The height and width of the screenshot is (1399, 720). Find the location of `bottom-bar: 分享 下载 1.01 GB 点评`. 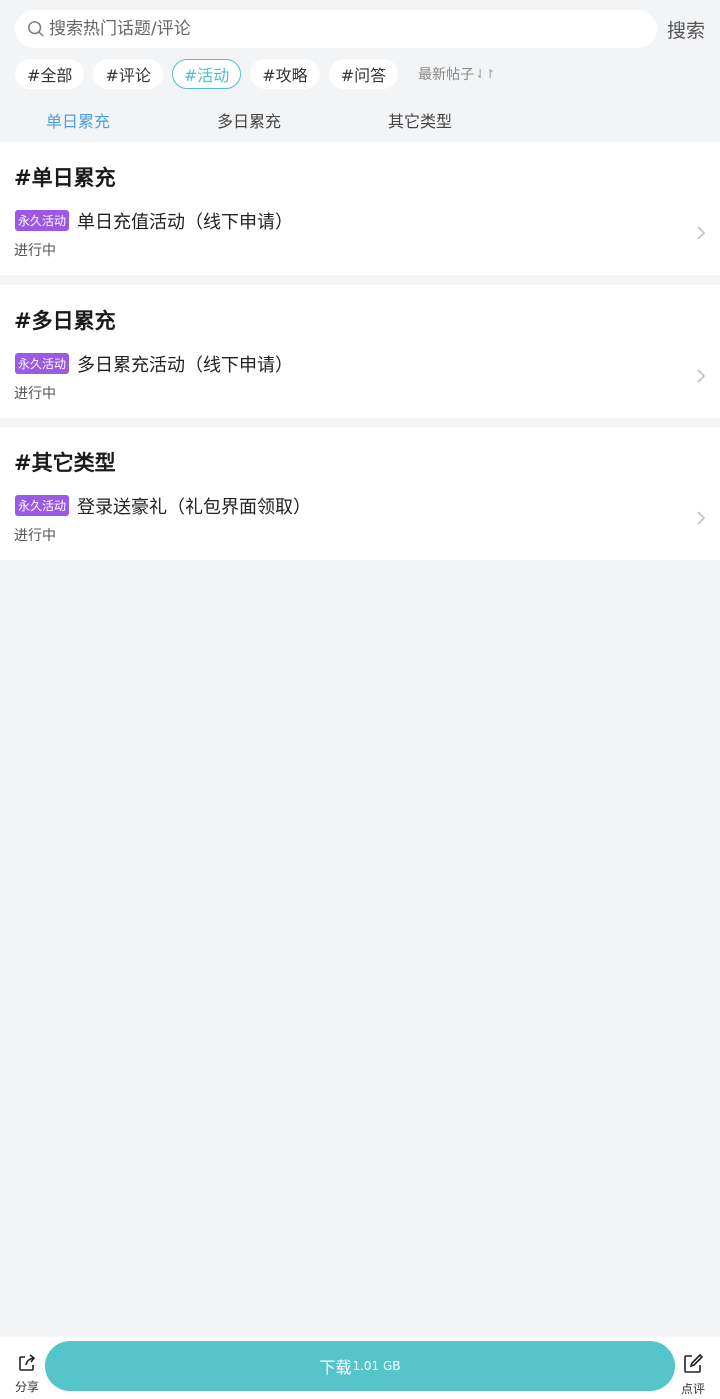

bottom-bar: 分享 下载 1.01 GB 点评 is located at coordinates (360, 1368).